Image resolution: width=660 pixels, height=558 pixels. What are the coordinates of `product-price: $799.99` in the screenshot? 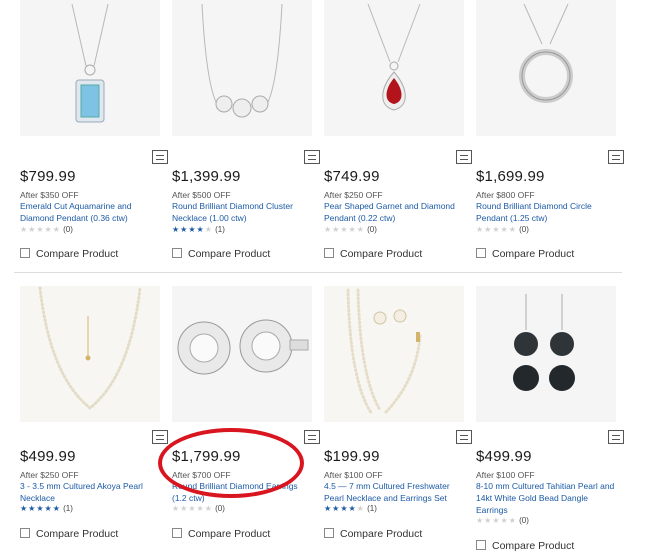 It's located at (48, 176).